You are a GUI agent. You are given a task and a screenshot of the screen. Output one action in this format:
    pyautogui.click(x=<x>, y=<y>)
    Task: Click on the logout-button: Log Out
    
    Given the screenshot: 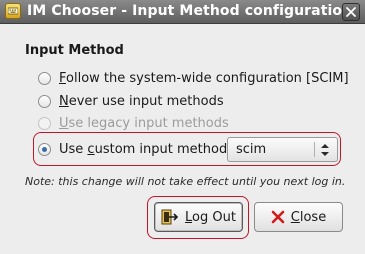 What is the action you would take?
    pyautogui.click(x=198, y=217)
    